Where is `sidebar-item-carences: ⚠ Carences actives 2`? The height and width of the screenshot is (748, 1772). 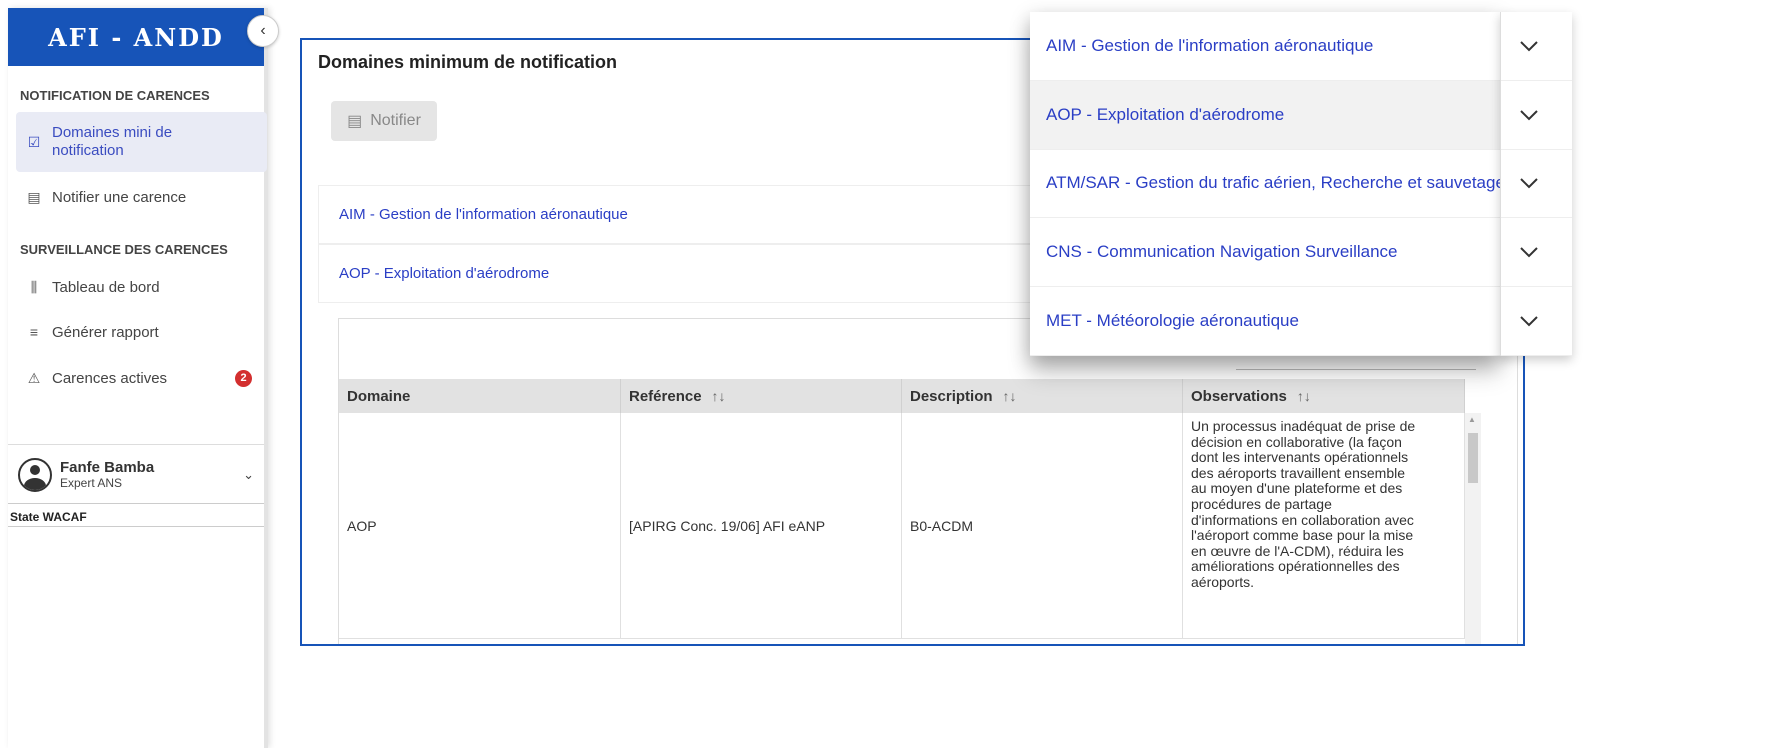 sidebar-item-carences: ⚠ Carences actives 2 is located at coordinates (138, 378).